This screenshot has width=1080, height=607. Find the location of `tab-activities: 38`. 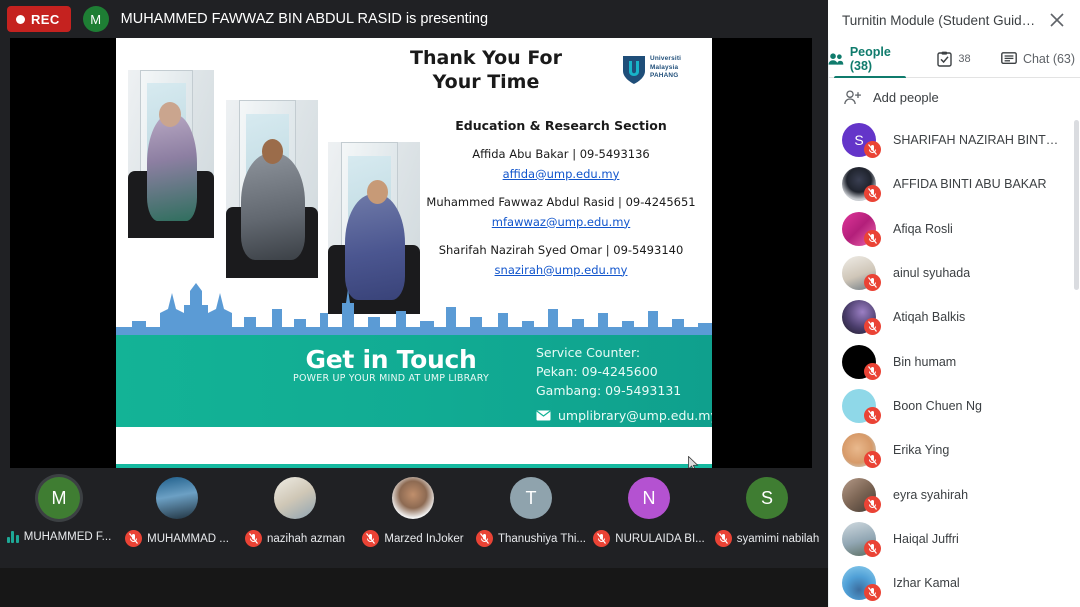

tab-activities: 38 is located at coordinates (954, 58).